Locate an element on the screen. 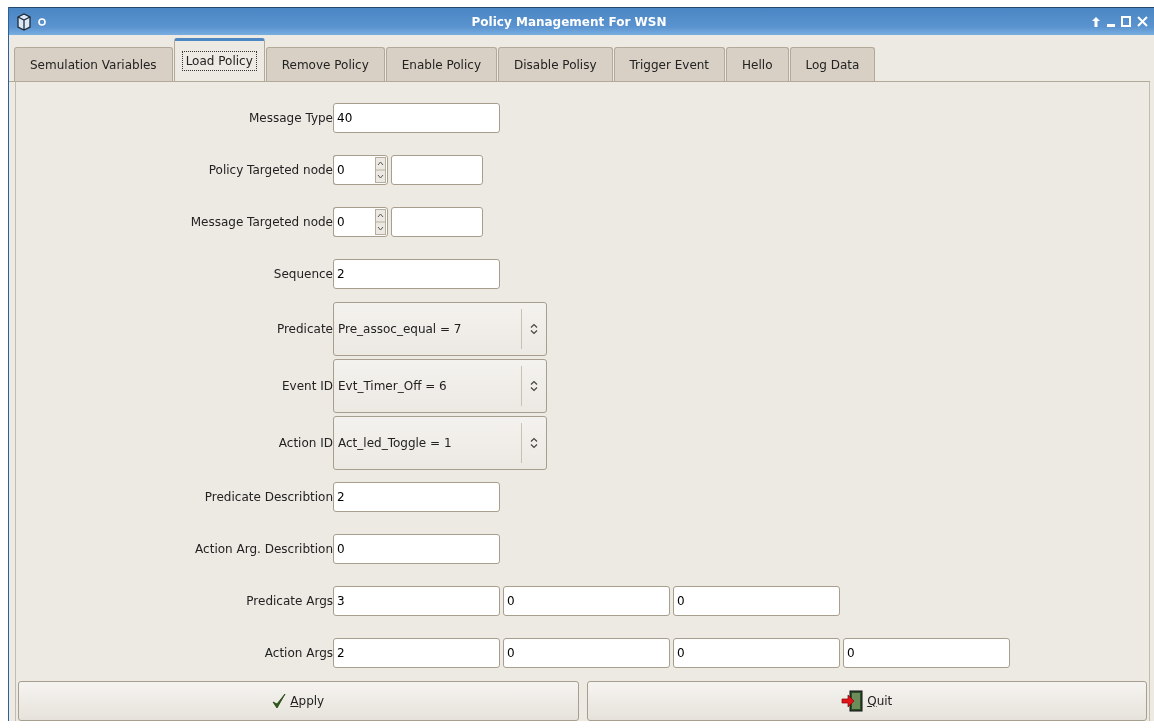 This screenshot has height=728, width=1154. field-label: Action ID is located at coordinates (305, 442).